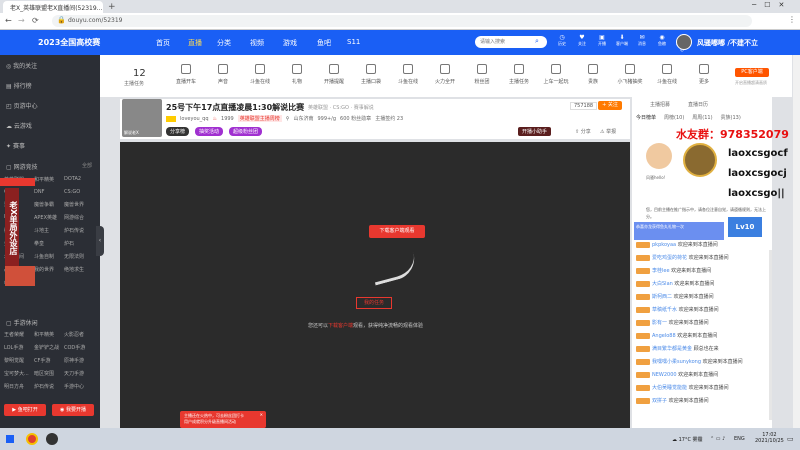 The image size is (800, 450). Describe the element at coordinates (790, 439) in the screenshot. I see `notification-icon: ▭` at that location.